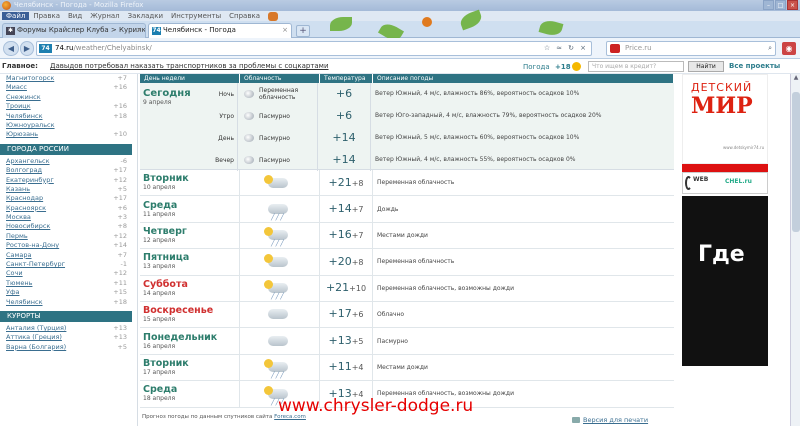 Image resolution: width=800 pixels, height=426 pixels. Describe the element at coordinates (278, 314) in the screenshot. I see `cloudy-icon` at that location.